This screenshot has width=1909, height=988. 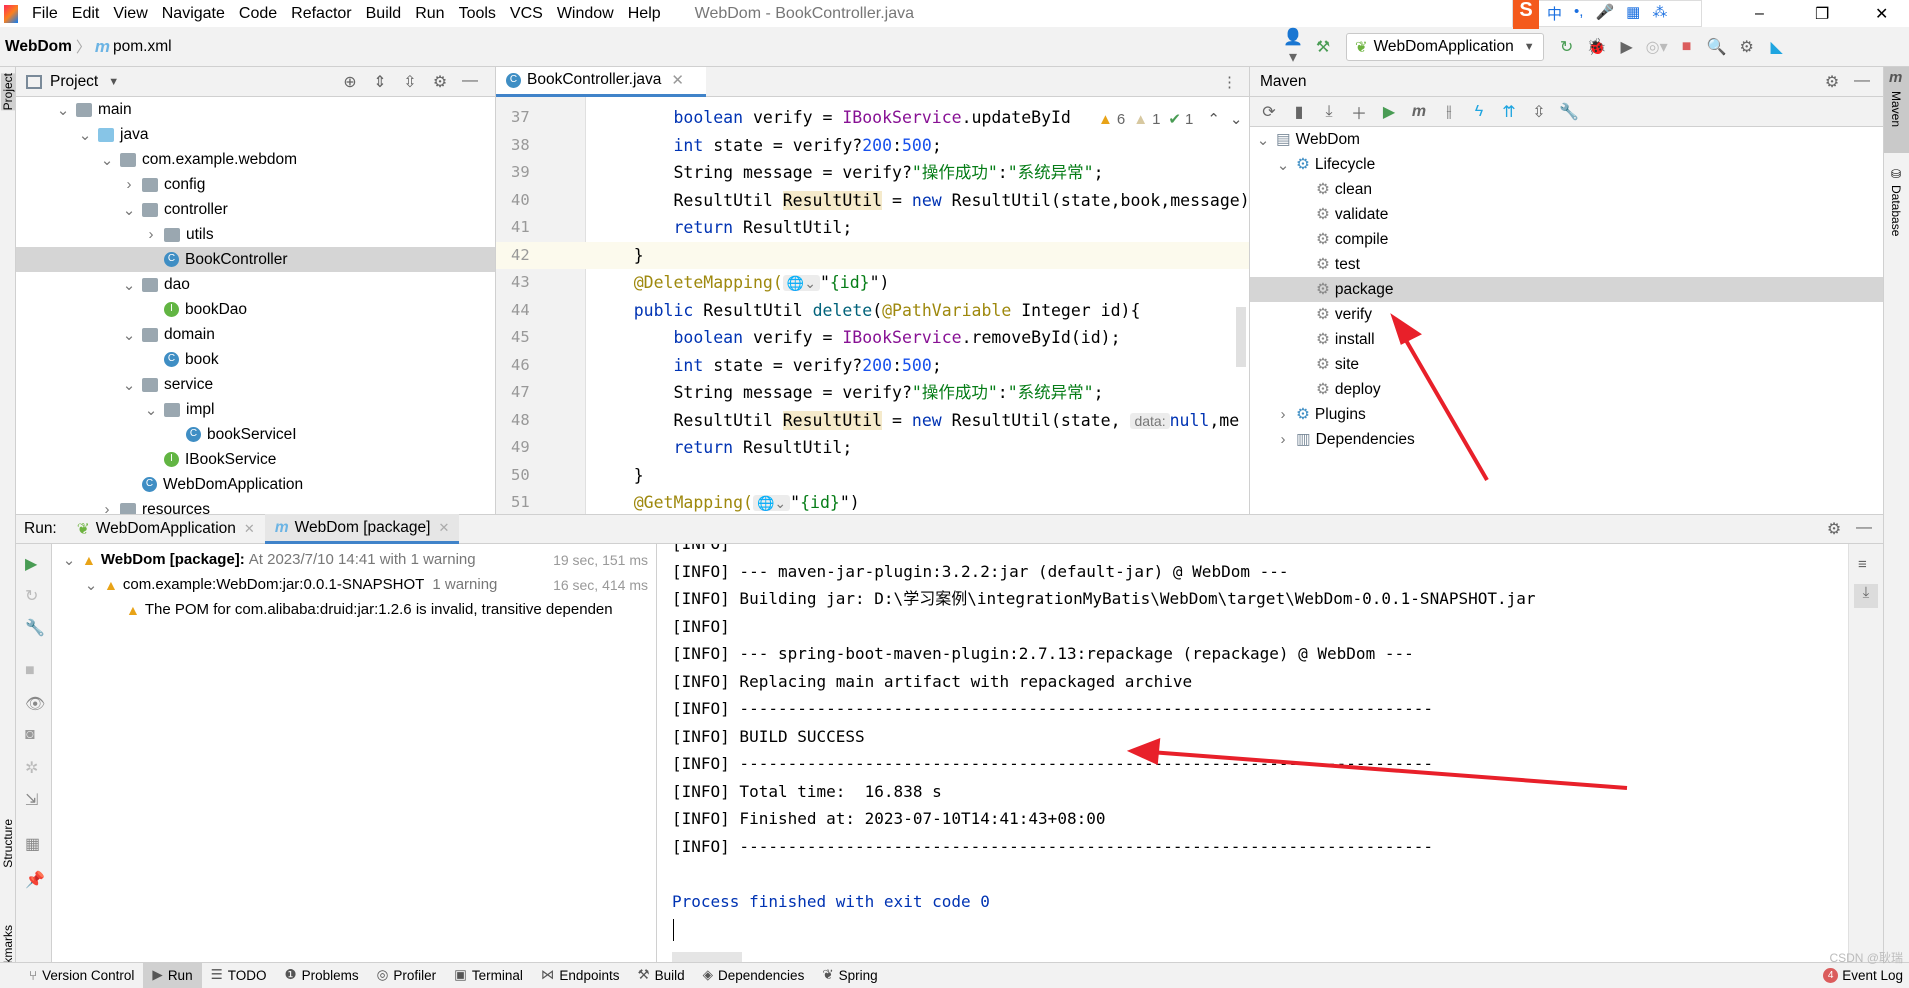 I want to click on editor-scrollbar, so click(x=1241, y=337).